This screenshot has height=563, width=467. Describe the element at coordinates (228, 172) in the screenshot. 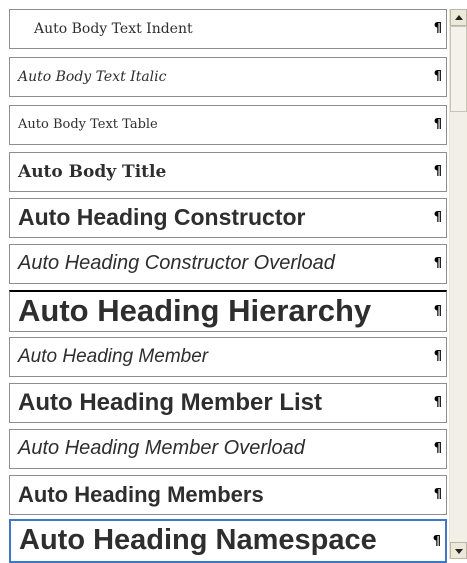

I see `style-item-auto-body-title: Auto Body Title ¶` at that location.